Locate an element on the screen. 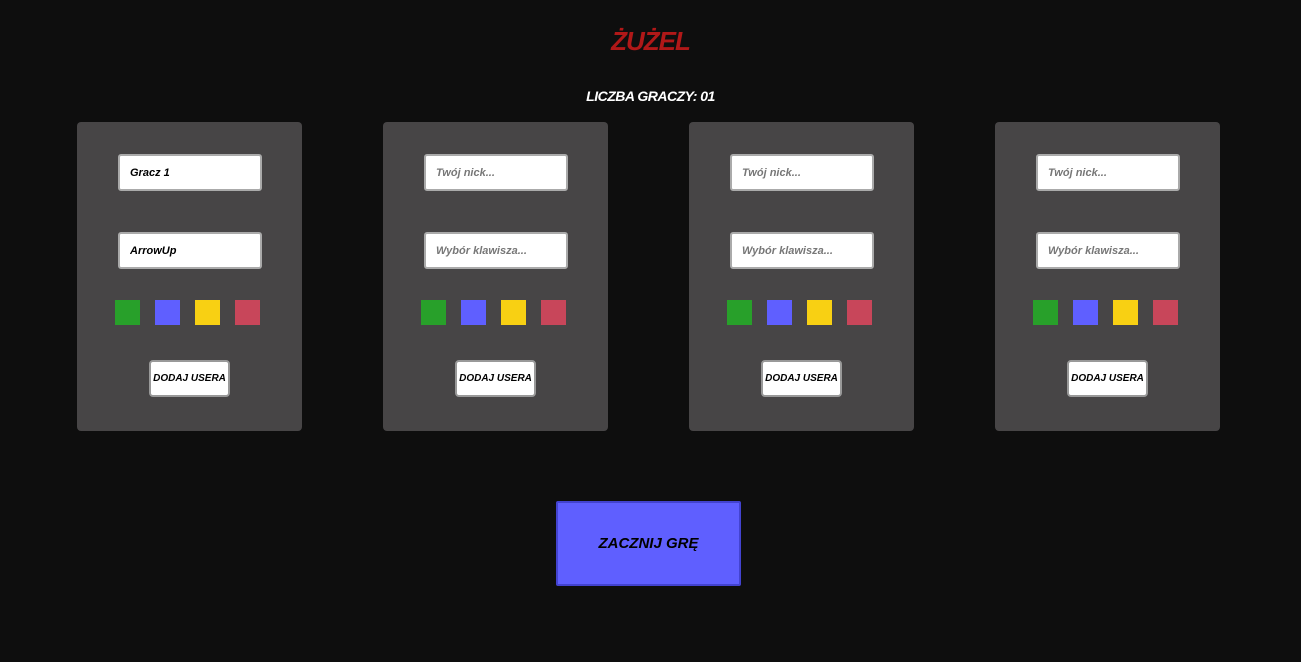  start-game-button: Zacznij grę is located at coordinates (648, 543).